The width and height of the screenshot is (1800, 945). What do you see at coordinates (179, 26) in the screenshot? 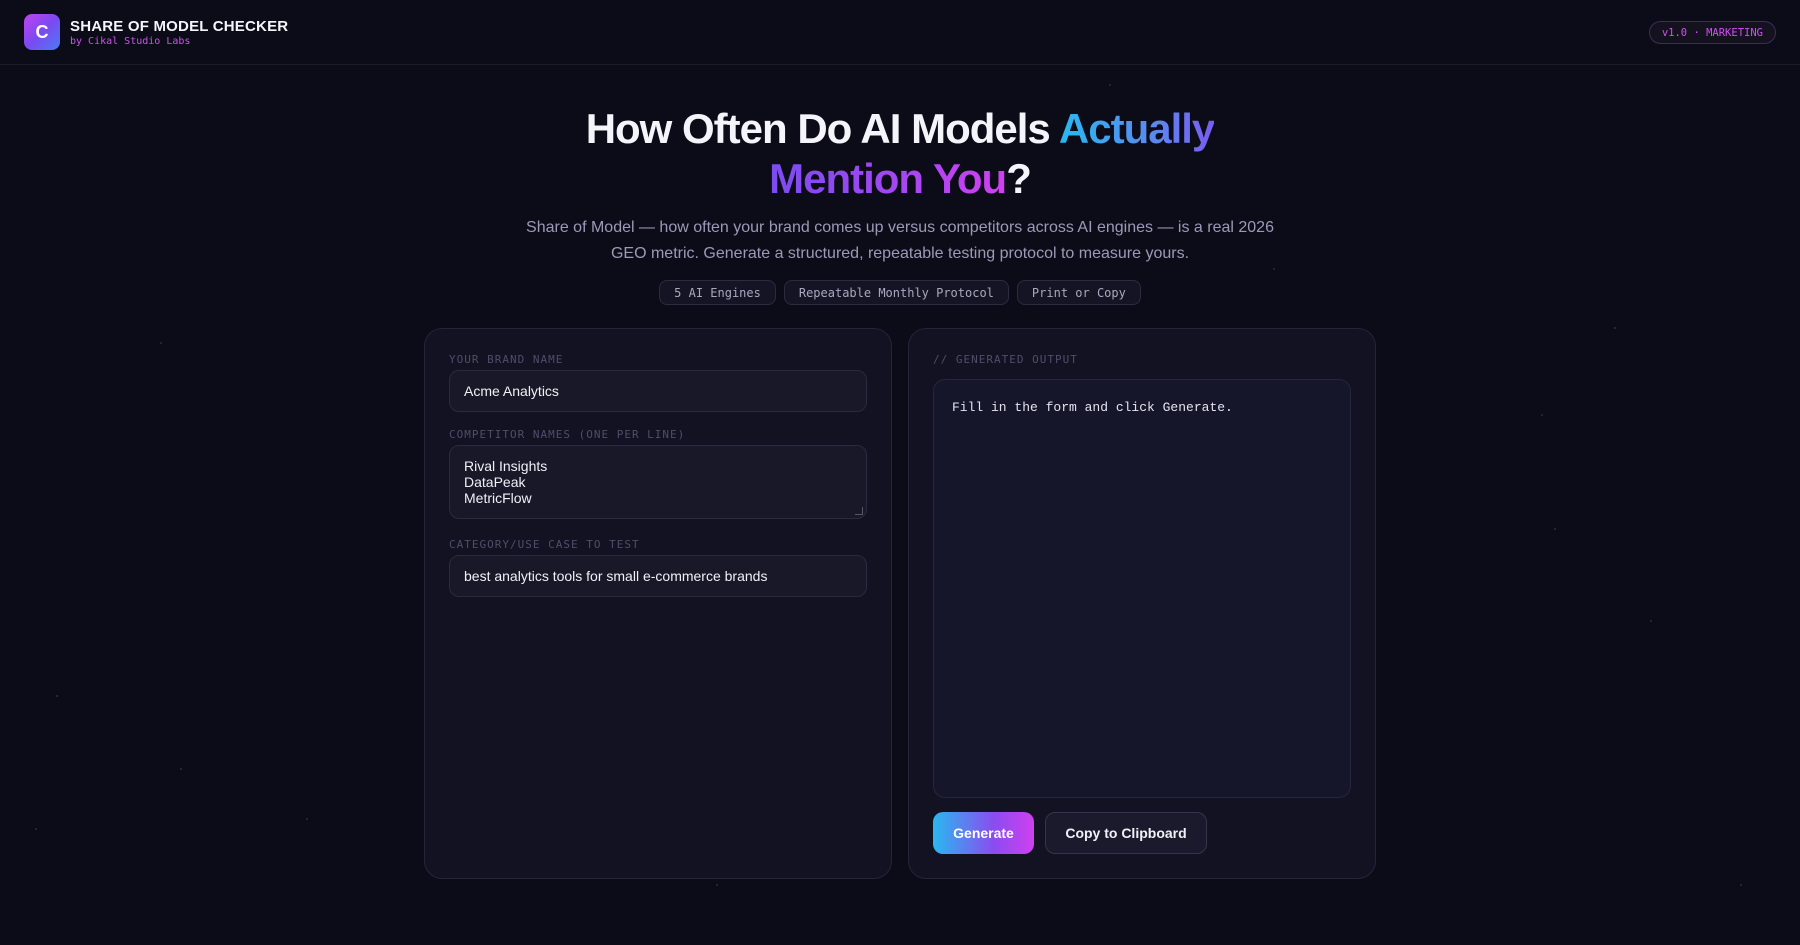
I see `app-title: SHARE OF MODEL CHECKER` at bounding box center [179, 26].